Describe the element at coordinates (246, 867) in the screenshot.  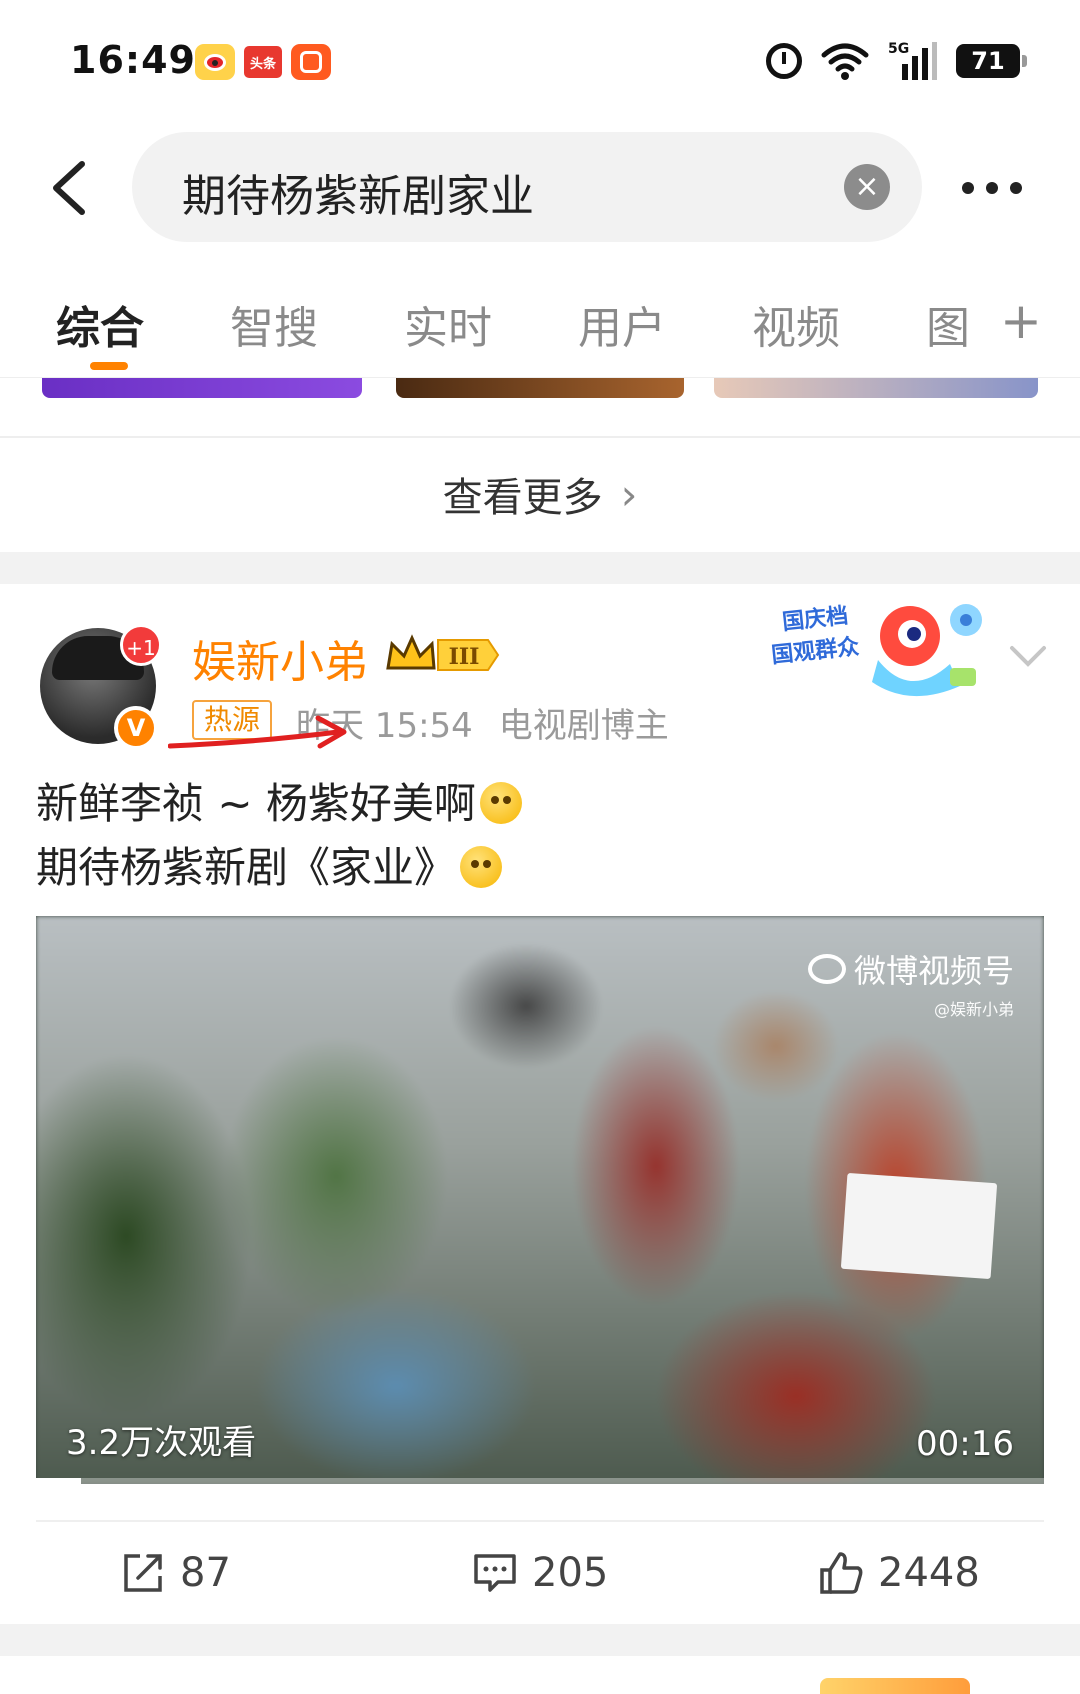
I see `post-text-line2: 期待杨紫新剧《家业》` at that location.